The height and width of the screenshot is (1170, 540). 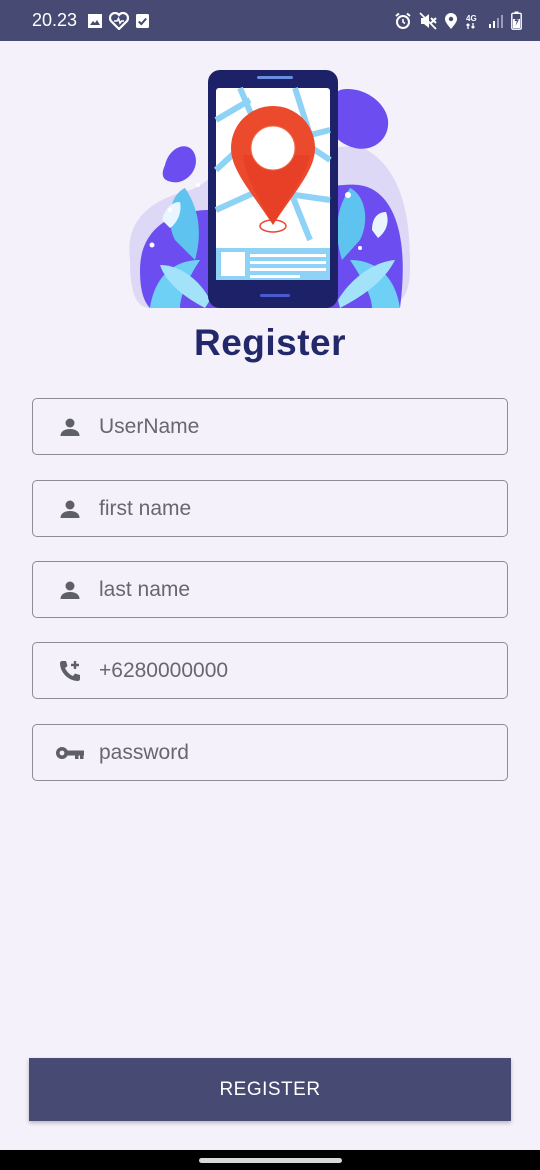 I want to click on status-bar: 20.23 4G, so click(x=270, y=20).